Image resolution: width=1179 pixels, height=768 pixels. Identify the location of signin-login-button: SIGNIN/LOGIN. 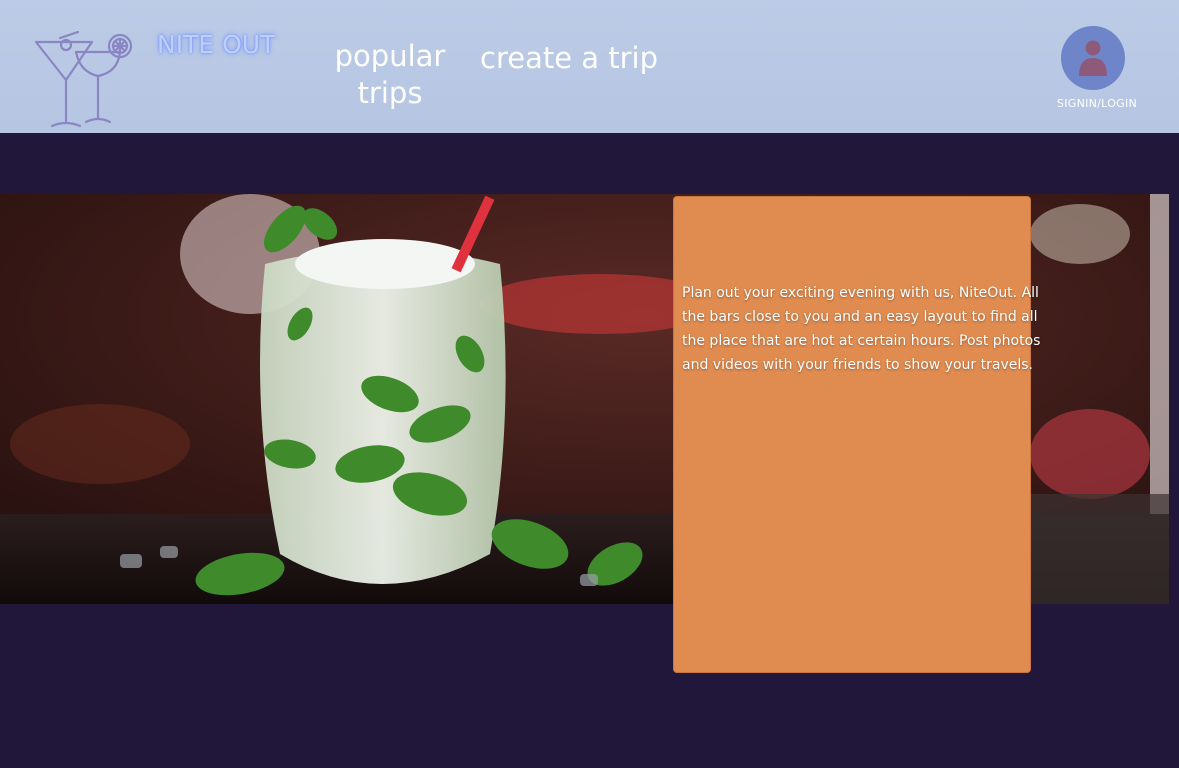
(1097, 71).